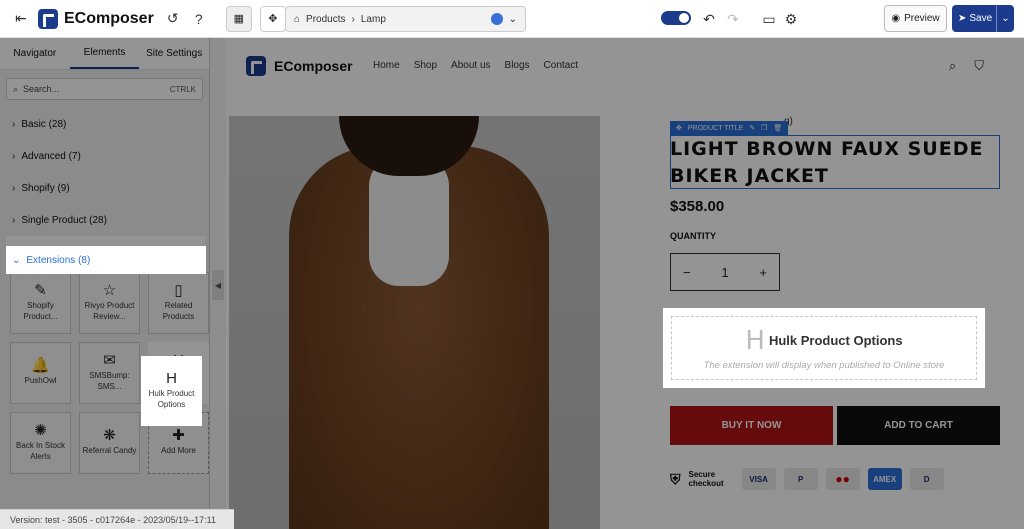 This screenshot has height=529, width=1024. What do you see at coordinates (561, 65) in the screenshot?
I see `nav-contact: Contact` at bounding box center [561, 65].